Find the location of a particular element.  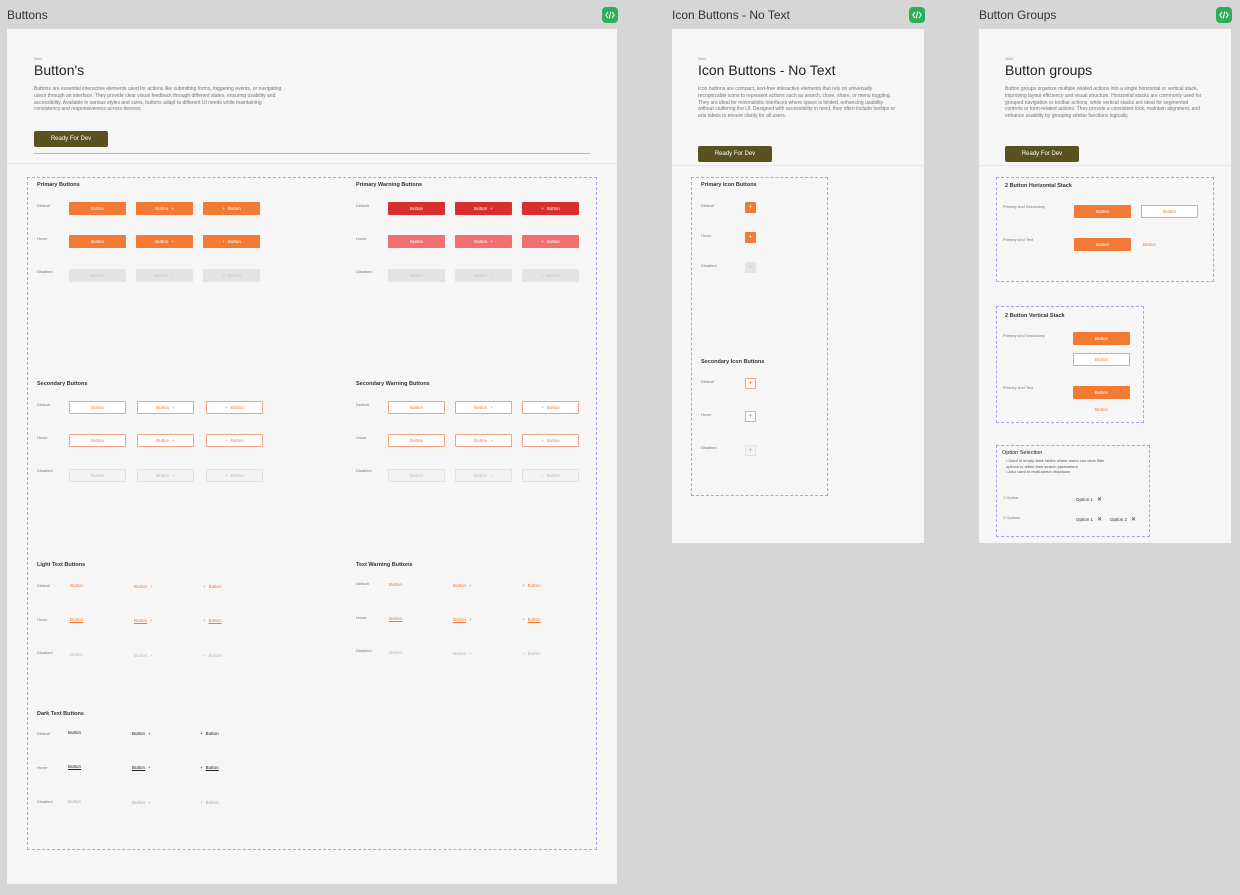

text-warning-button-trailing-icon-hover: Button + is located at coordinates (462, 619).